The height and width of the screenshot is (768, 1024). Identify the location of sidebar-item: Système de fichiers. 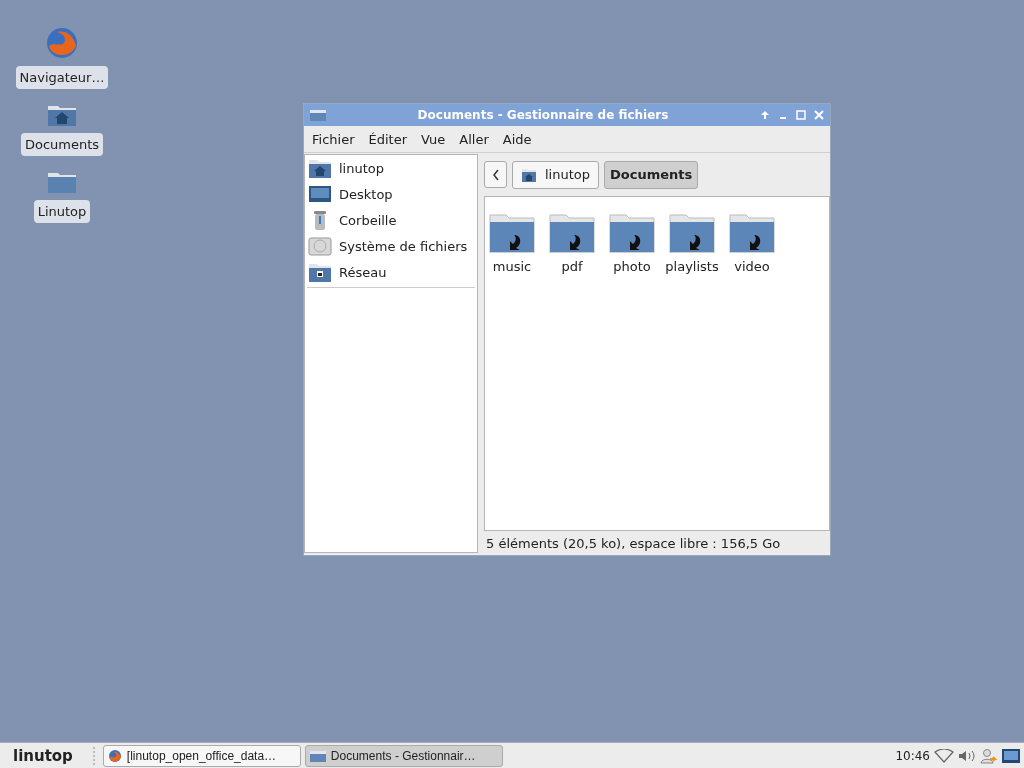
(403, 246).